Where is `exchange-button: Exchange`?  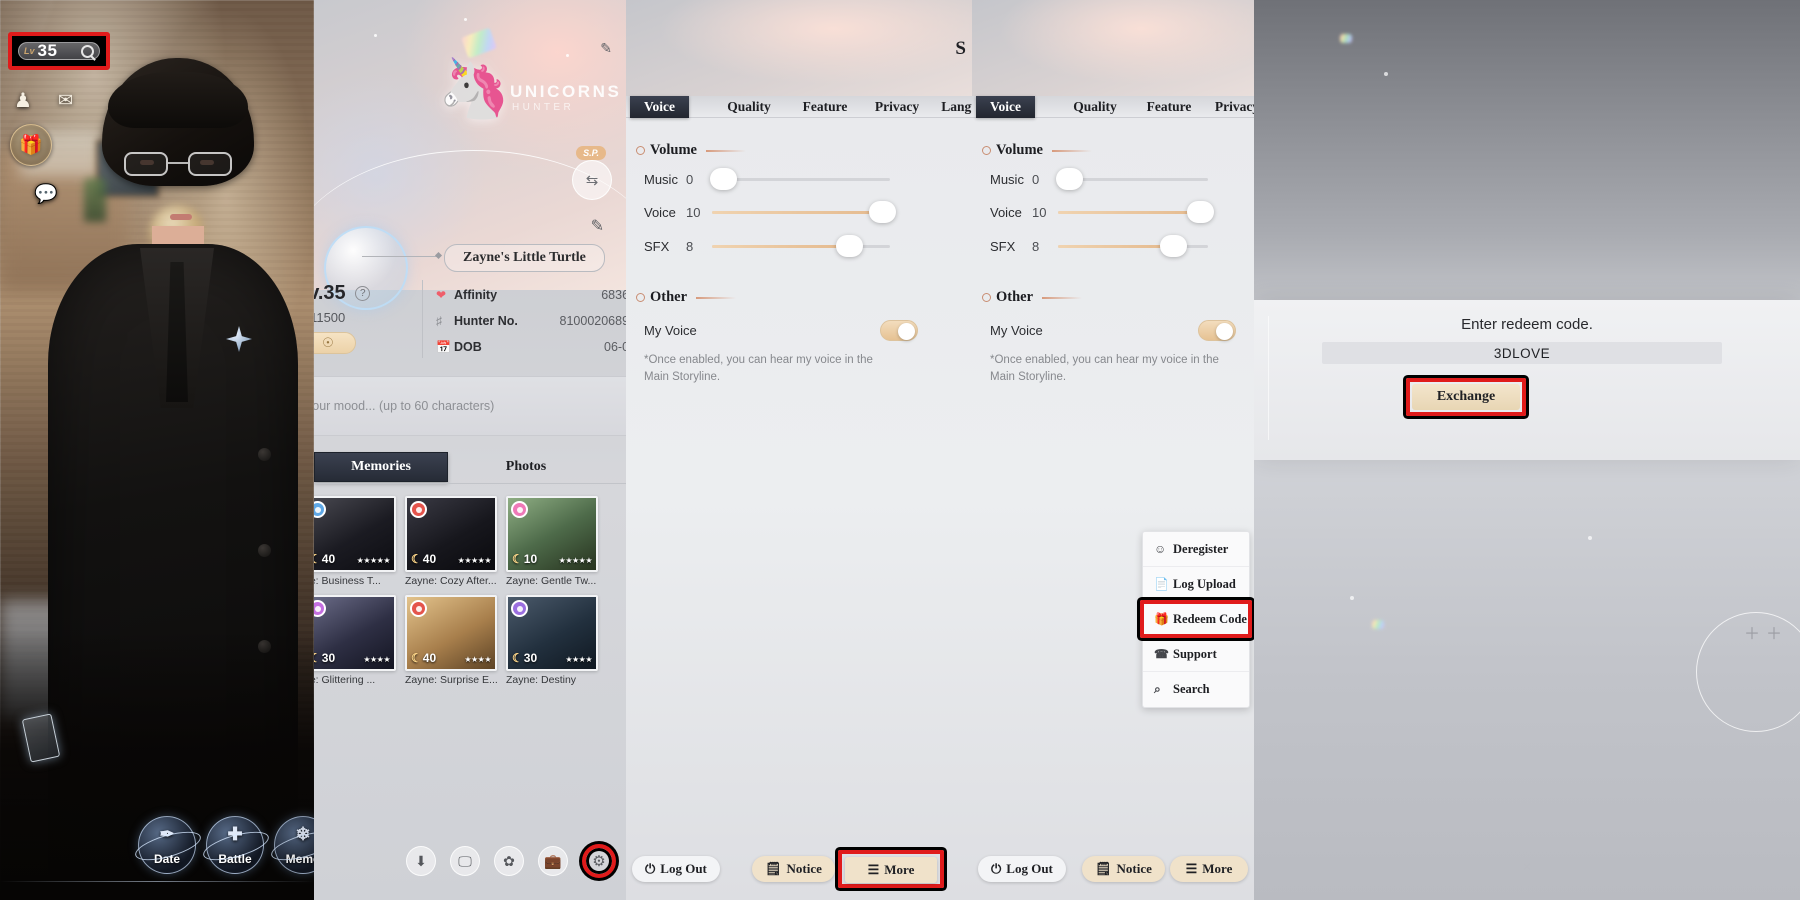
exchange-button: Exchange is located at coordinates (1466, 397).